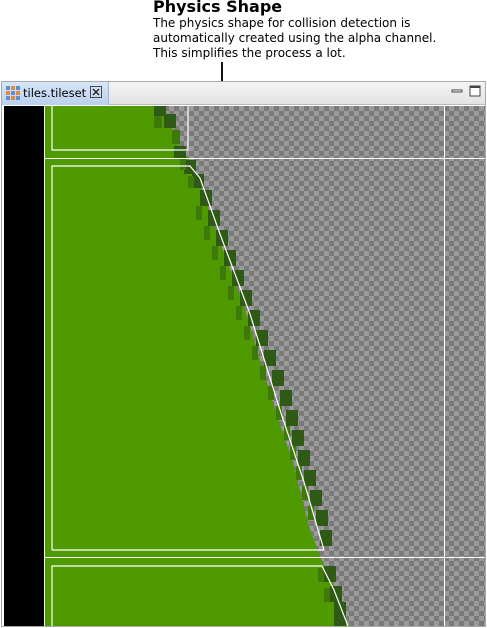 This screenshot has height=628, width=487. I want to click on close-icon, so click(96, 92).